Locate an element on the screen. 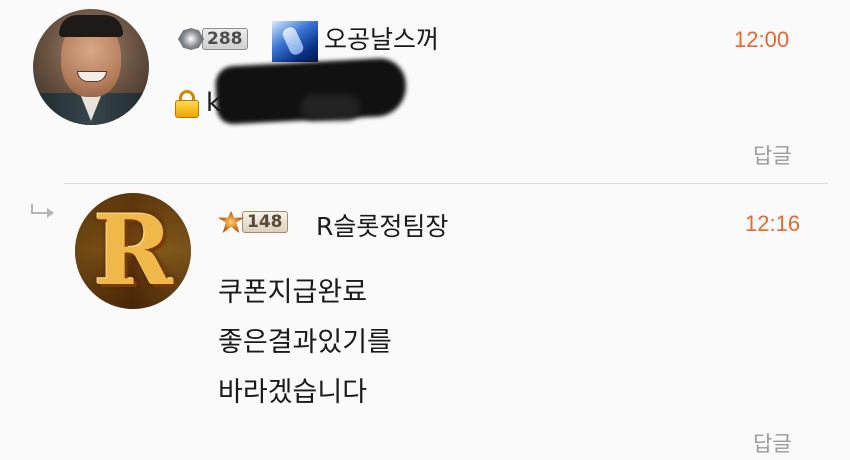  level-number: 288 is located at coordinates (225, 39).